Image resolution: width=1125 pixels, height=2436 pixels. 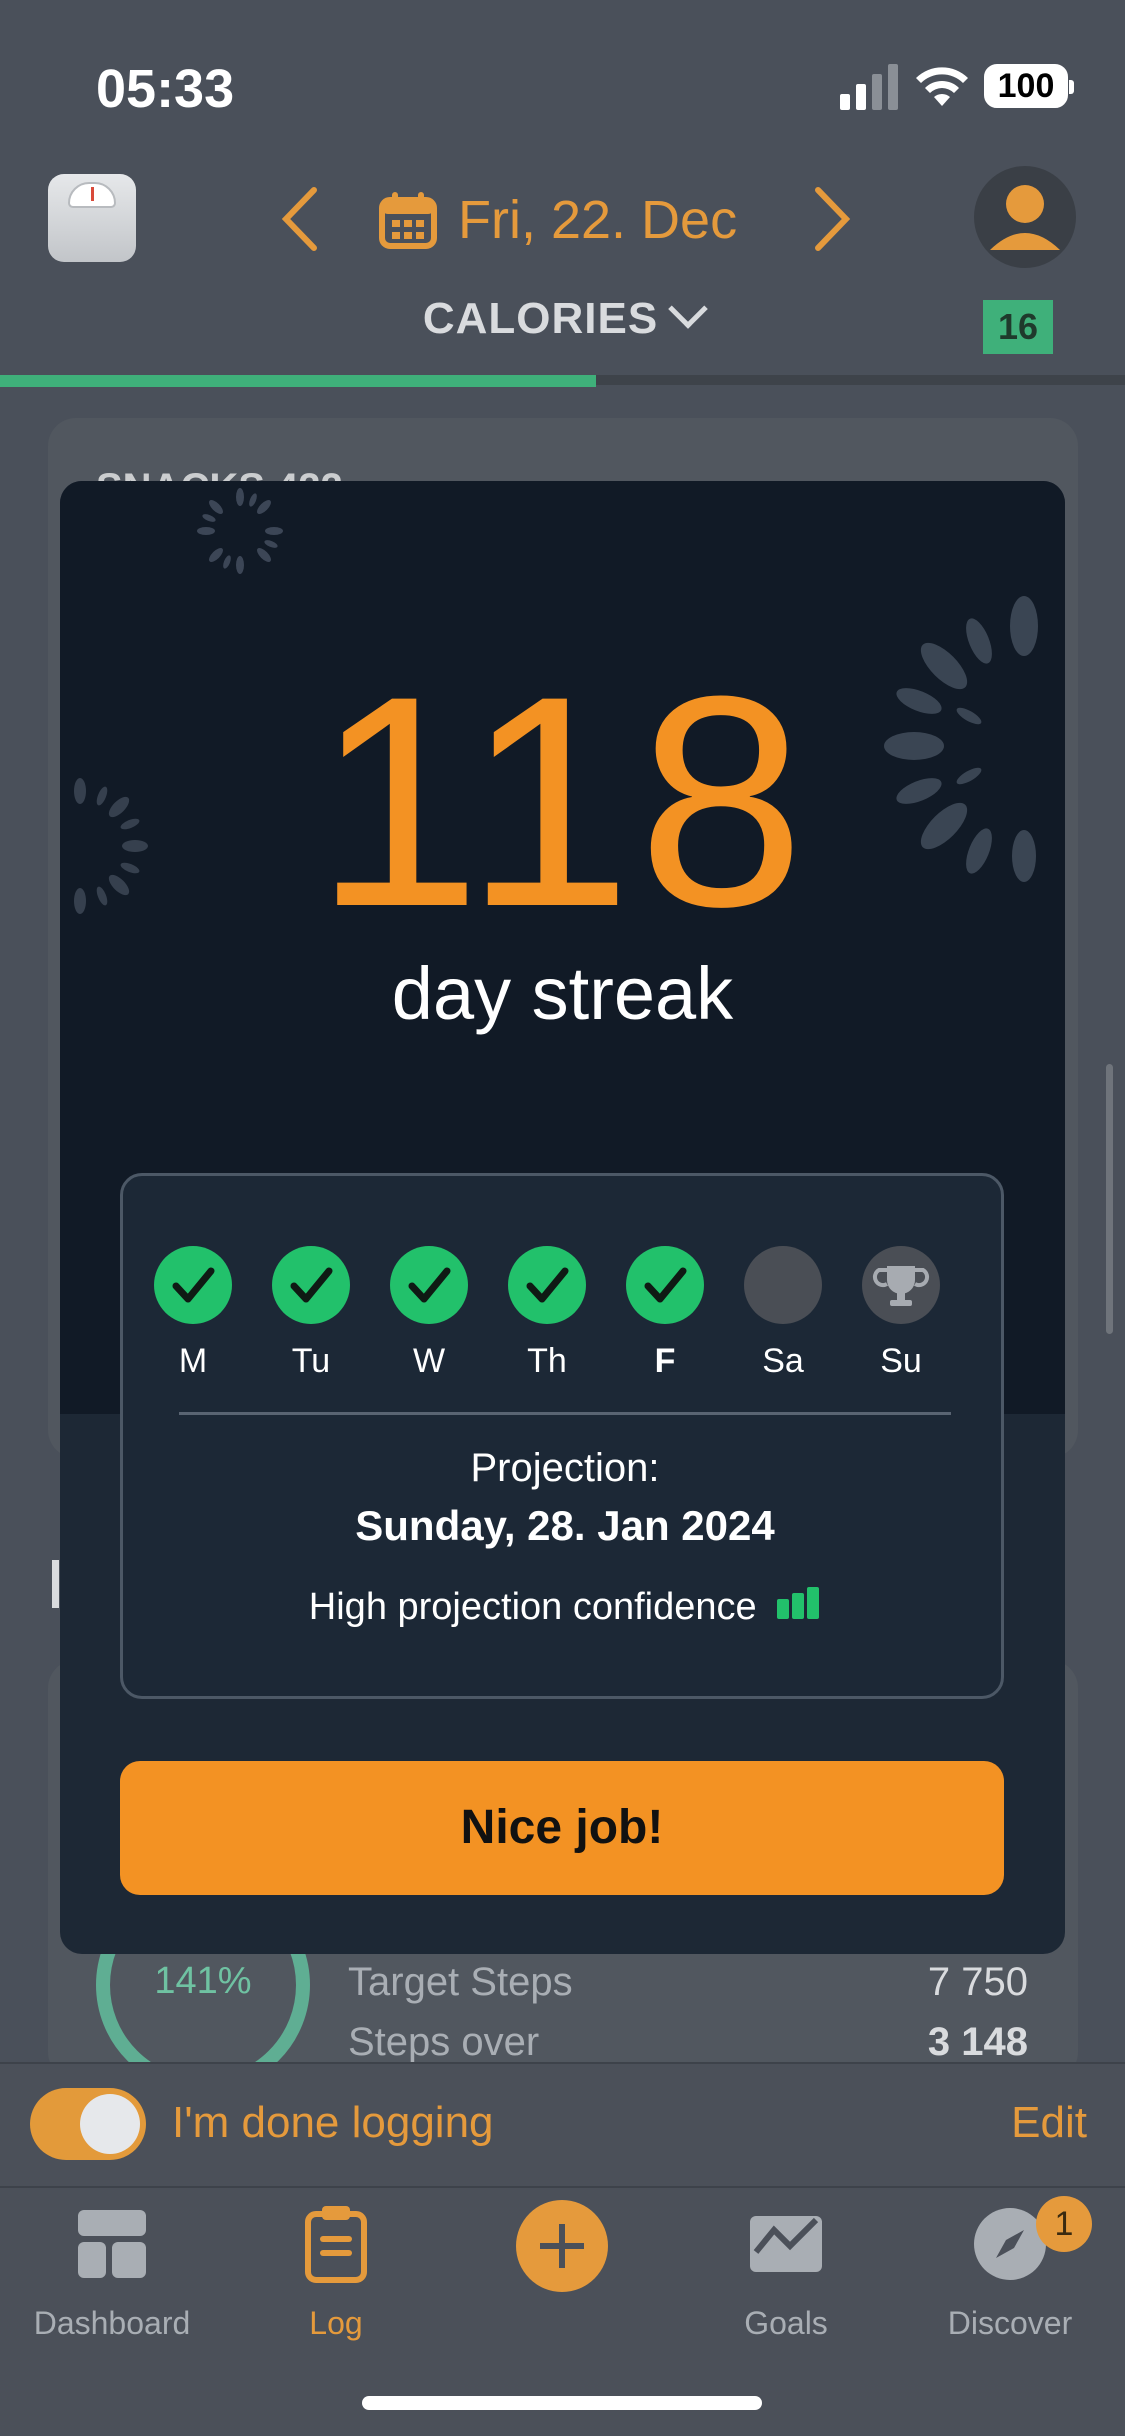 I want to click on weekday-6: Su, so click(x=901, y=1313).